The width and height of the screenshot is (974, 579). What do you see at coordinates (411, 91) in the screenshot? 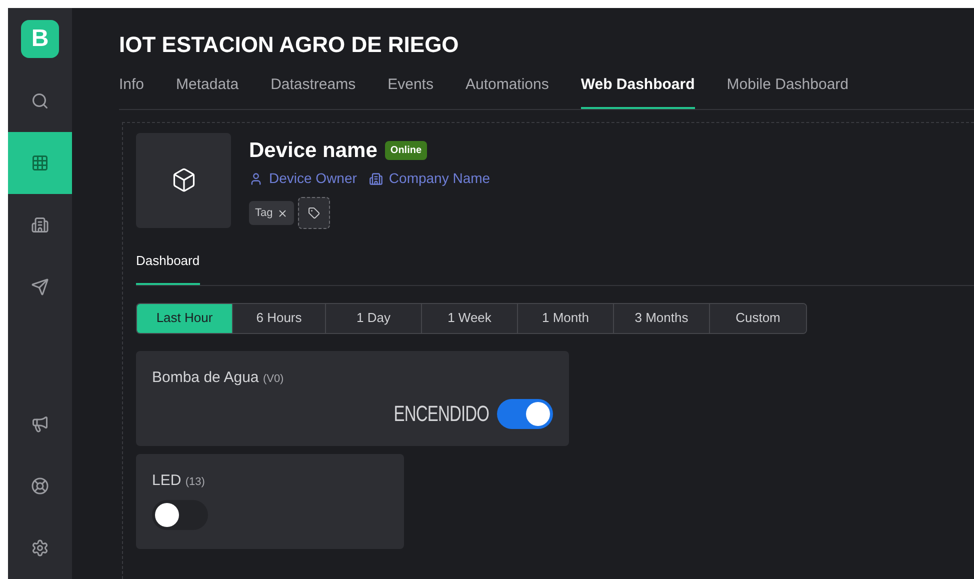
I see `tab: Events` at bounding box center [411, 91].